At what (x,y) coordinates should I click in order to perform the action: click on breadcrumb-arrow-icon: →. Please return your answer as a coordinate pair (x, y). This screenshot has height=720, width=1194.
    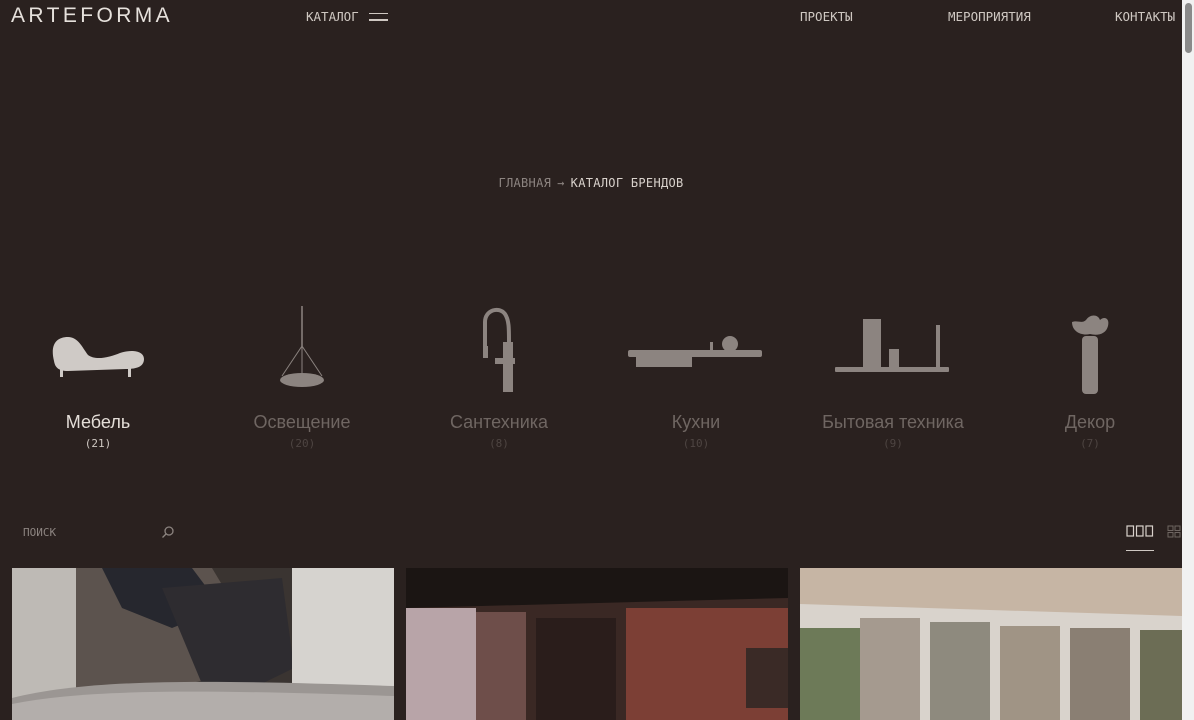
    Looking at the image, I should click on (561, 183).